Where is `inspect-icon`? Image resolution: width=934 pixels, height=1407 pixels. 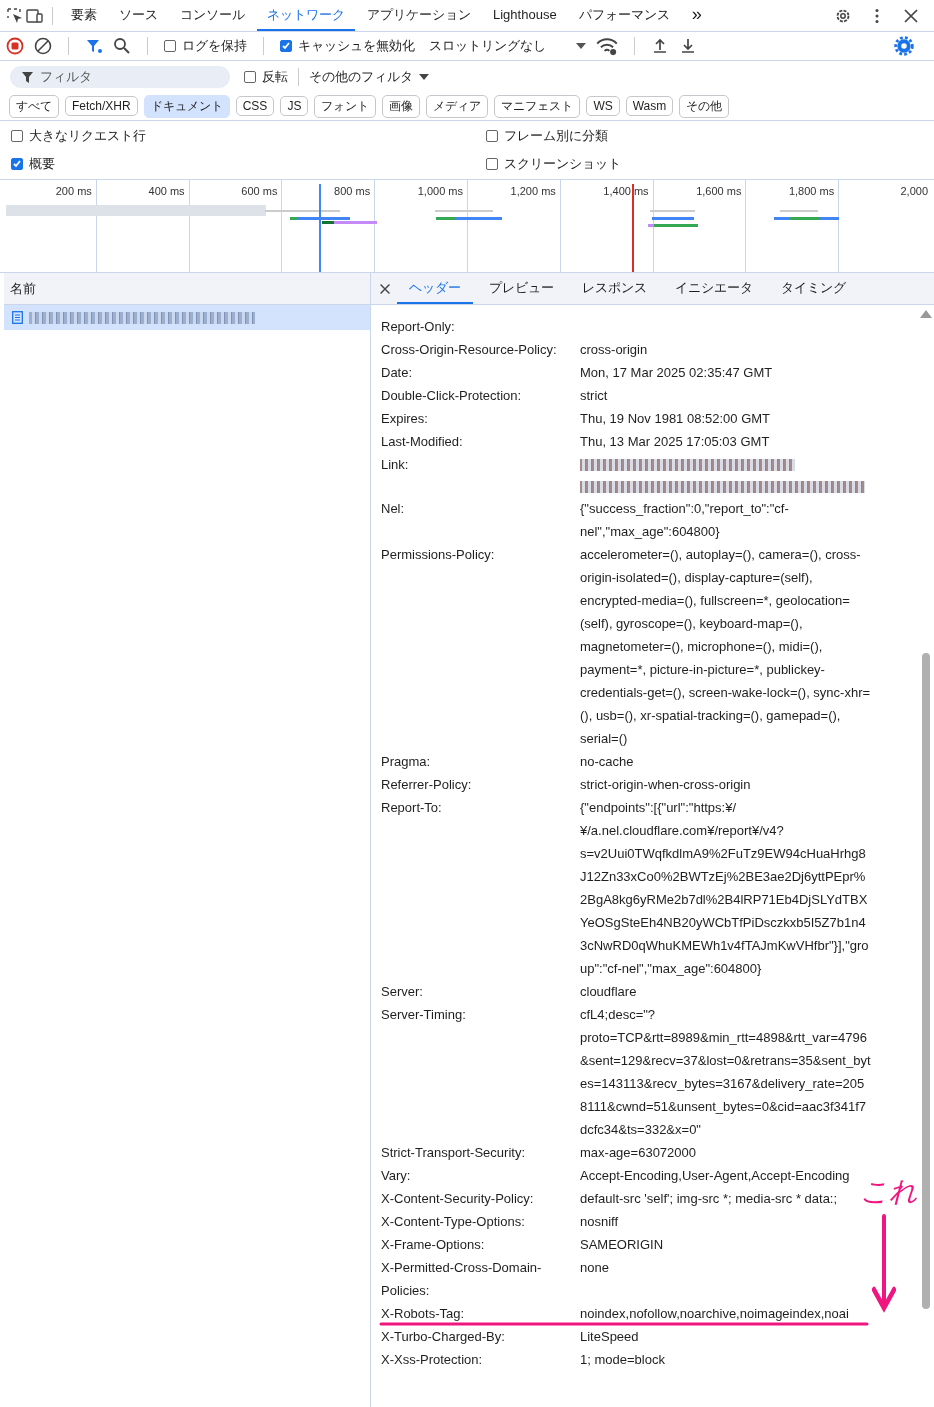 inspect-icon is located at coordinates (15, 15).